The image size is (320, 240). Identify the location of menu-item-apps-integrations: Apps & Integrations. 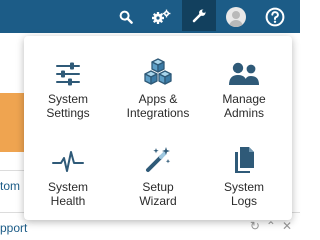
(158, 84).